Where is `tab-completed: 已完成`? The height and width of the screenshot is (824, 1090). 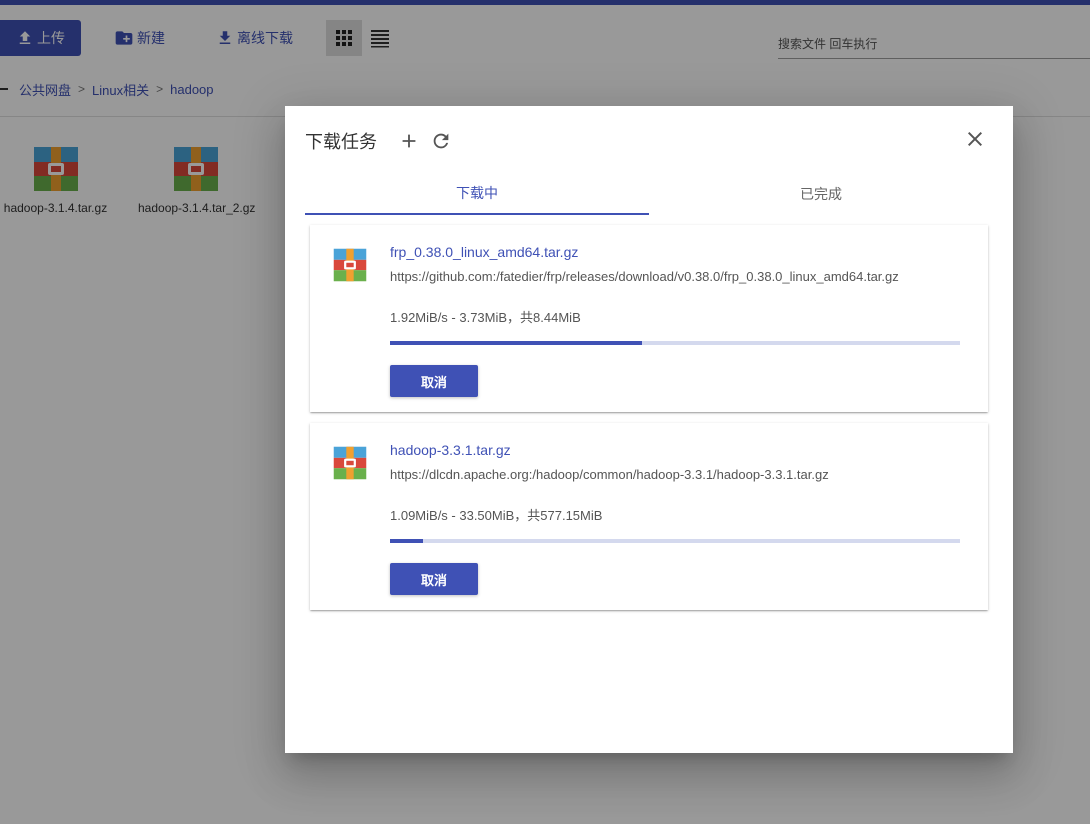 tab-completed: 已完成 is located at coordinates (821, 193).